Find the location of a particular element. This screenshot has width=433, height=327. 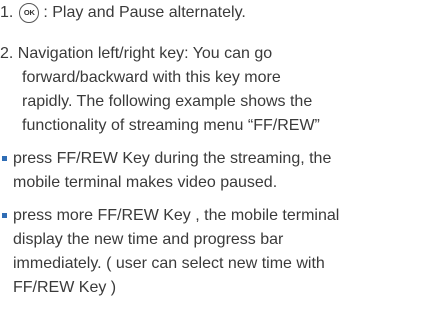

item-number: 1. is located at coordinates (7, 12).